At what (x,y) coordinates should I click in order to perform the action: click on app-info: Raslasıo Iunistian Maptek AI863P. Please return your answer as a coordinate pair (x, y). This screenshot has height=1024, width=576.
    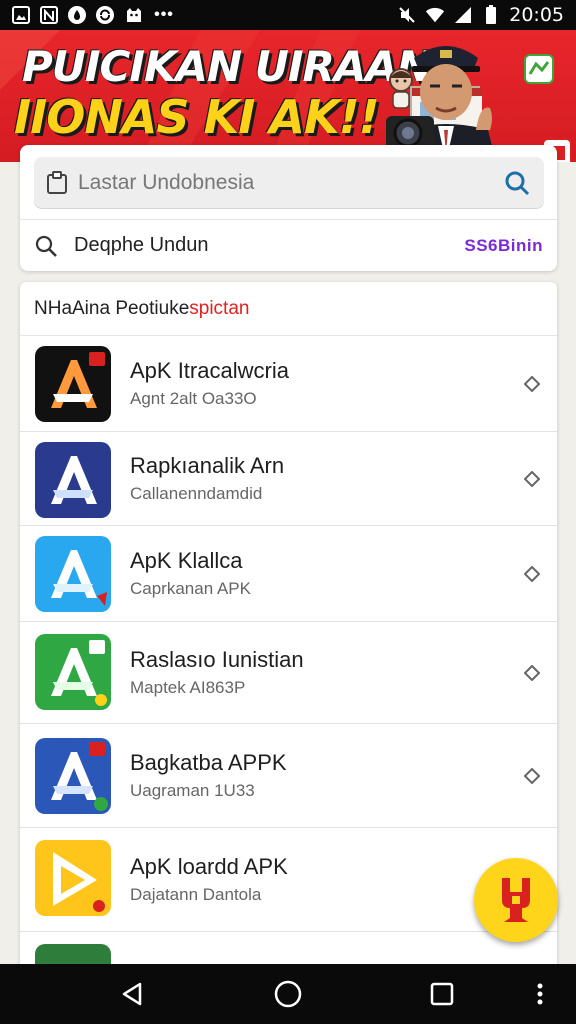
    Looking at the image, I should click on (217, 672).